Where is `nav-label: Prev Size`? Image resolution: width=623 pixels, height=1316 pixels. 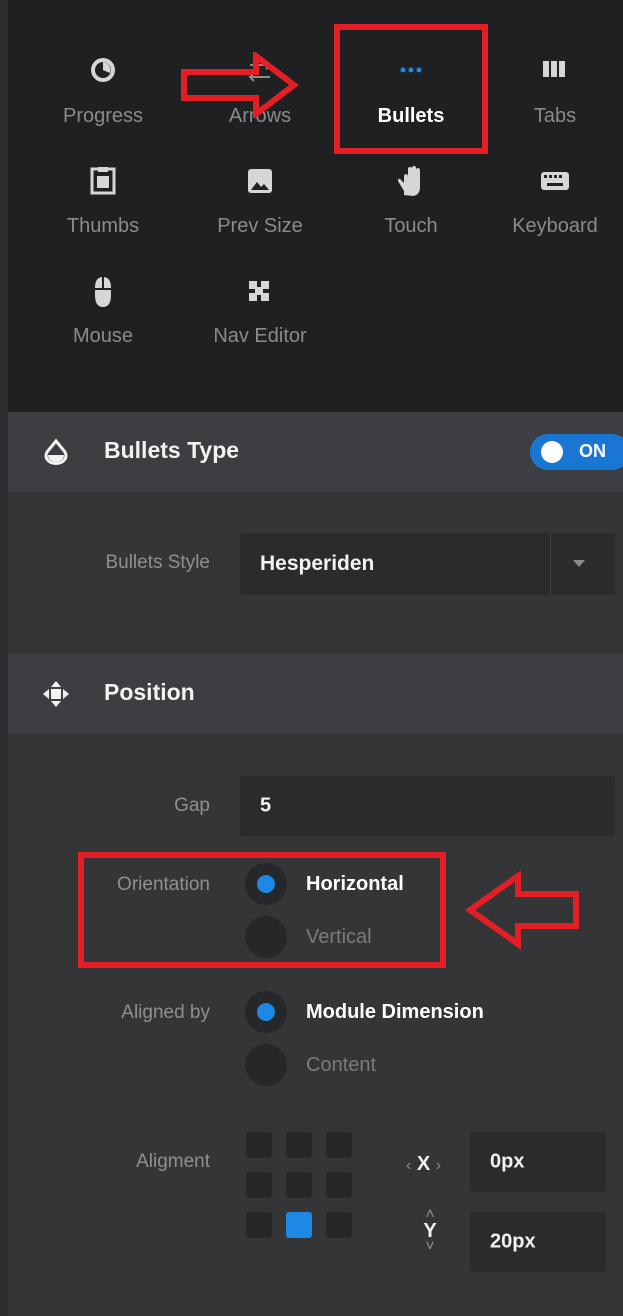
nav-label: Prev Size is located at coordinates (260, 226).